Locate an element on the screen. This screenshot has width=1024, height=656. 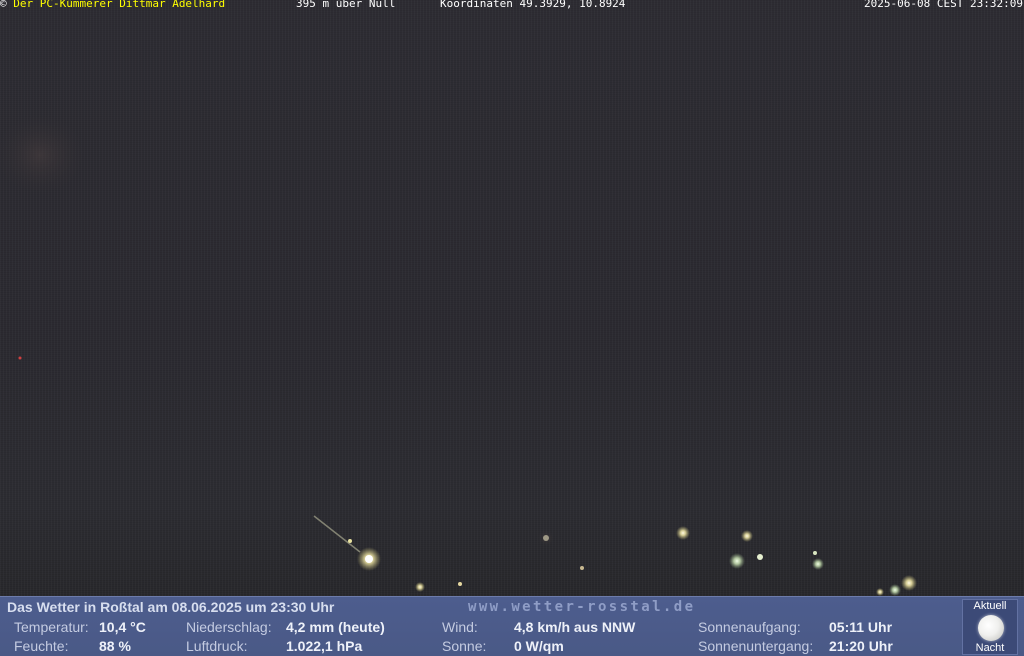
wind-label: Wind: is located at coordinates (460, 627).